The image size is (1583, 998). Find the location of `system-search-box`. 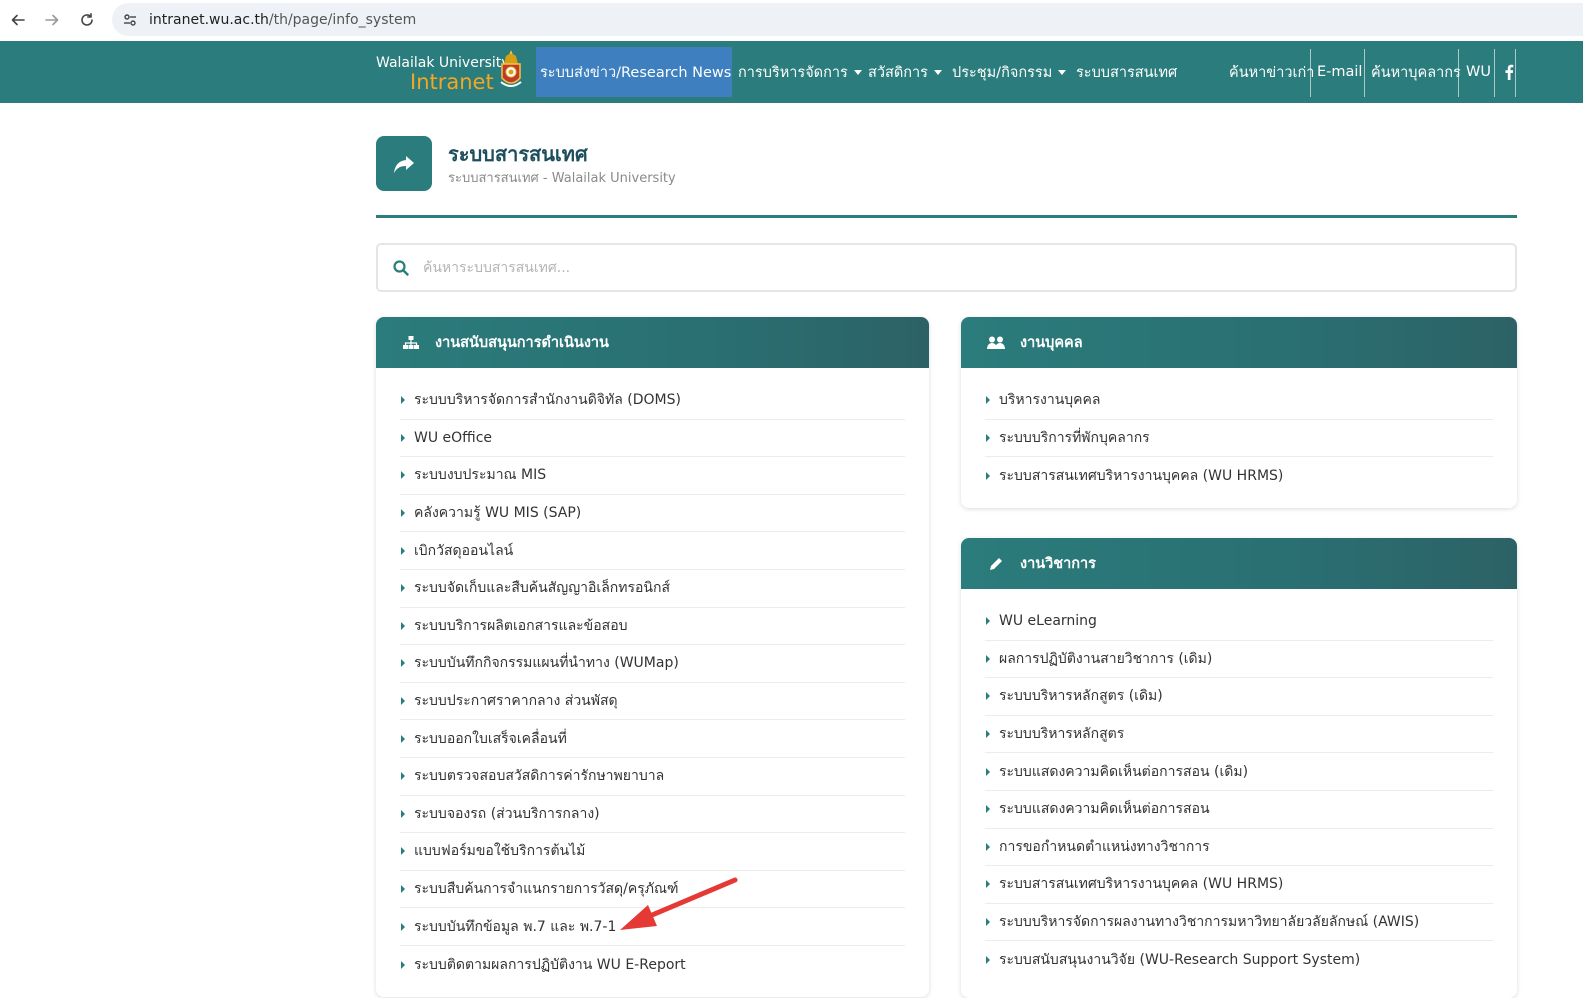

system-search-box is located at coordinates (946, 267).